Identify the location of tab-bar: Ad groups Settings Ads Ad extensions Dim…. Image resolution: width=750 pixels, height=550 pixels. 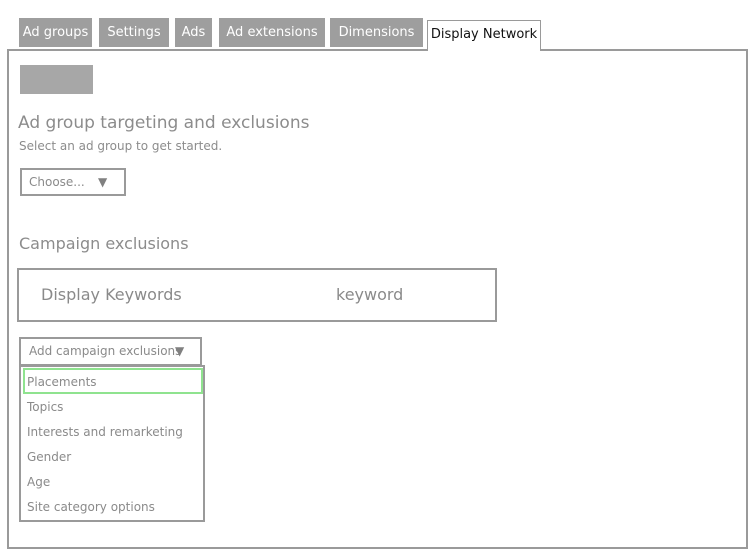
(375, 25).